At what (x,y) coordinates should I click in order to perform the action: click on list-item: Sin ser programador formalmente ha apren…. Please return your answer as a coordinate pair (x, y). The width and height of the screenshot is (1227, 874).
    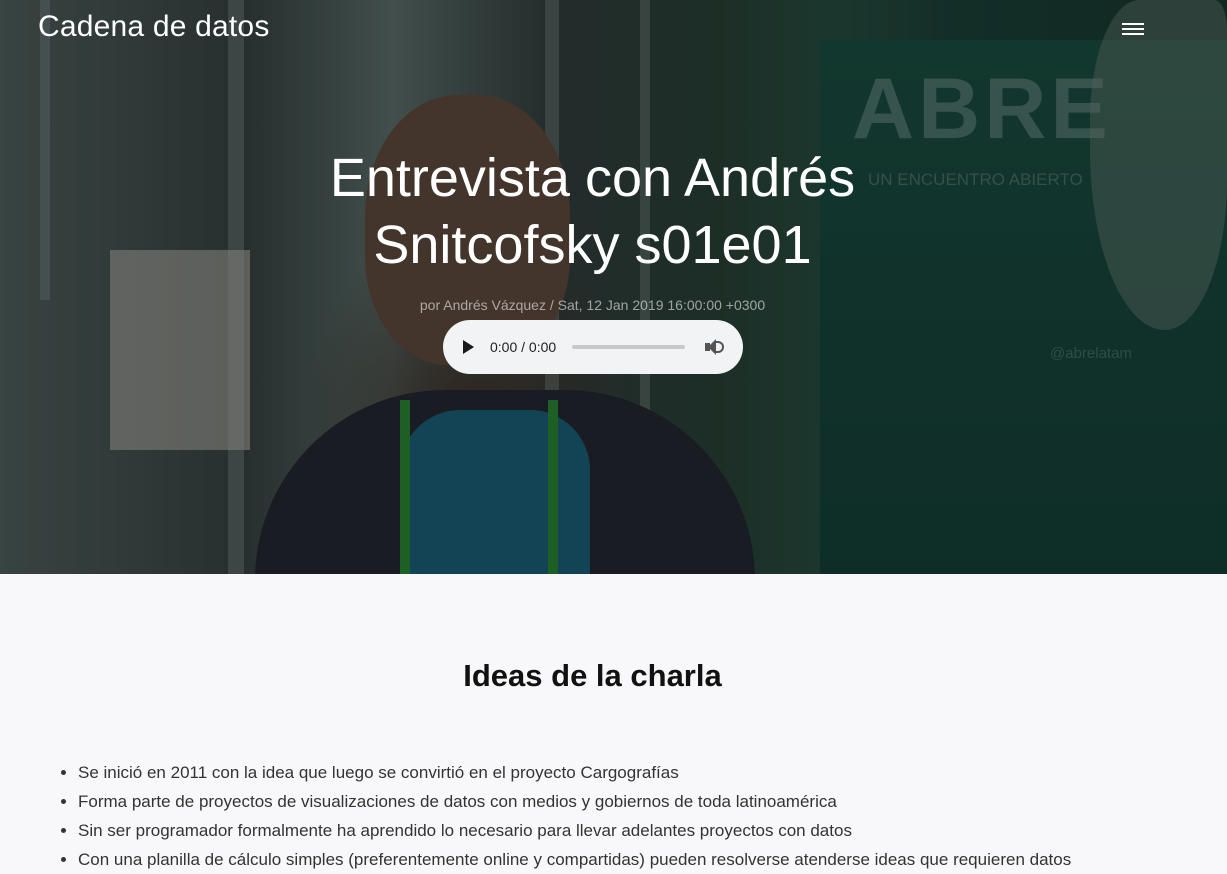
    Looking at the image, I should click on (618, 830).